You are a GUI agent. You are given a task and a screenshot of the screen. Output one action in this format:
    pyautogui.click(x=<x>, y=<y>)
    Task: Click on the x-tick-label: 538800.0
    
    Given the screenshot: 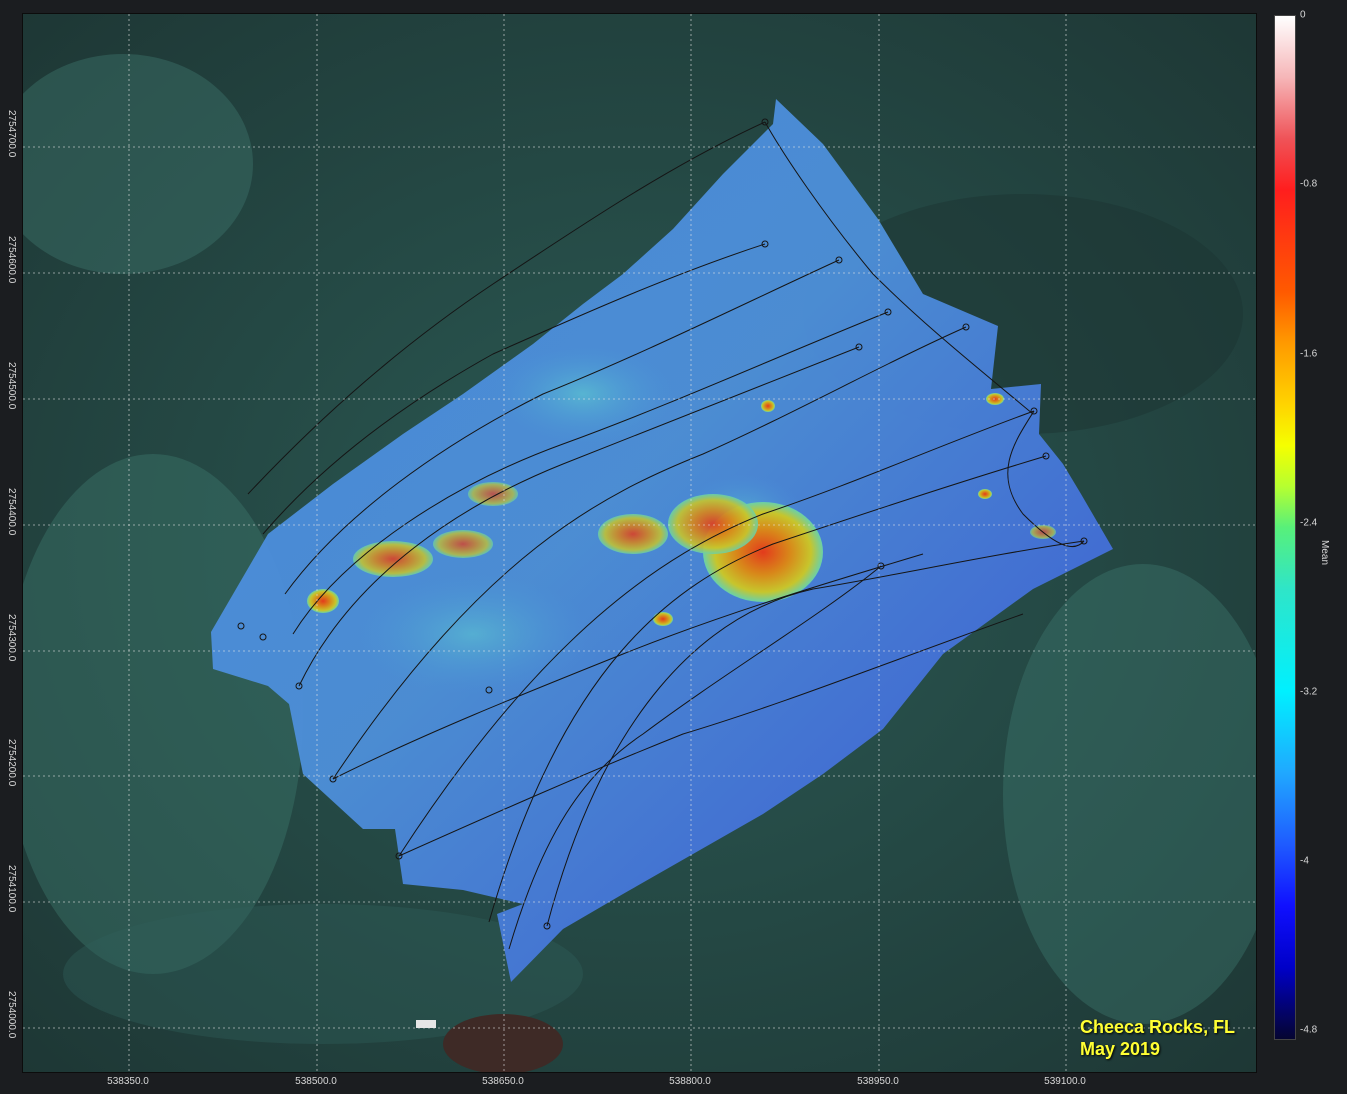 What is the action you would take?
    pyautogui.click(x=690, y=1081)
    